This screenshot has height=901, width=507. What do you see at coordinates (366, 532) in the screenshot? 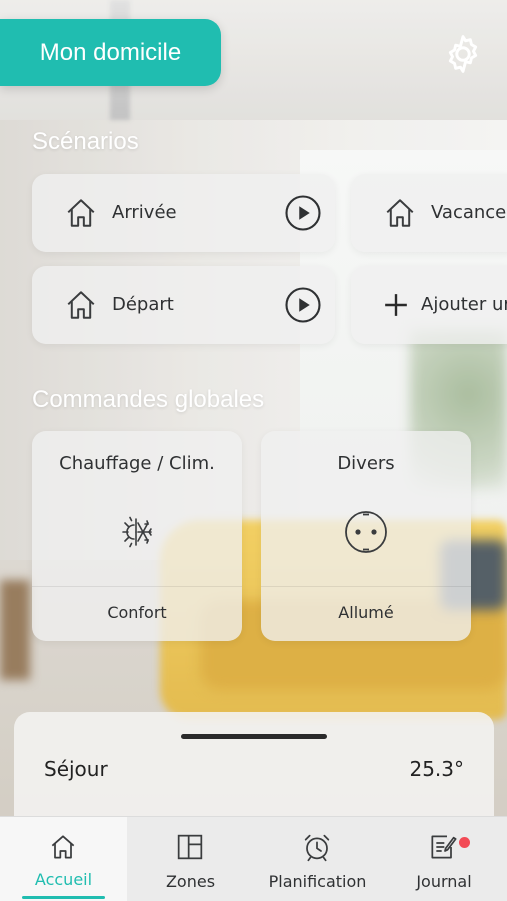
I see `socket-icon` at bounding box center [366, 532].